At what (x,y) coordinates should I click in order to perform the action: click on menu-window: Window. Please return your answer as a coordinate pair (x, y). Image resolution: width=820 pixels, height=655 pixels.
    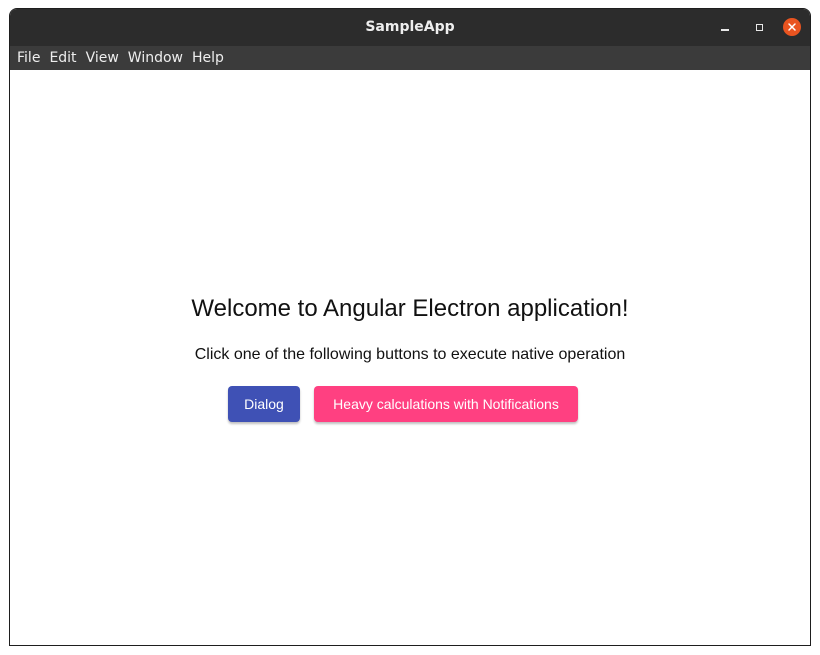
    Looking at the image, I should click on (158, 58).